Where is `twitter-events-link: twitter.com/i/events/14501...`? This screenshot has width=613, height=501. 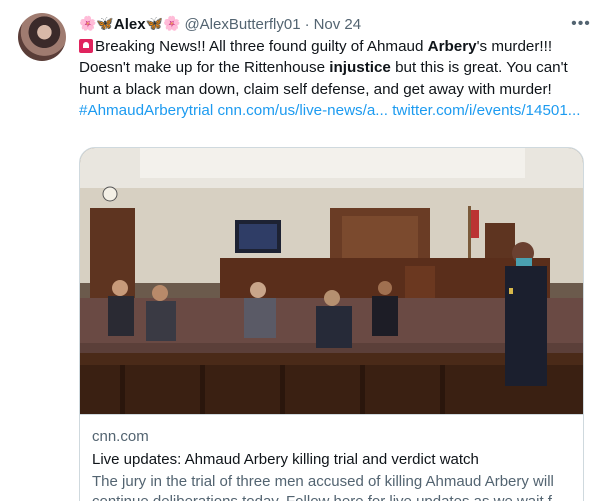 twitter-events-link: twitter.com/i/events/14501... is located at coordinates (486, 110).